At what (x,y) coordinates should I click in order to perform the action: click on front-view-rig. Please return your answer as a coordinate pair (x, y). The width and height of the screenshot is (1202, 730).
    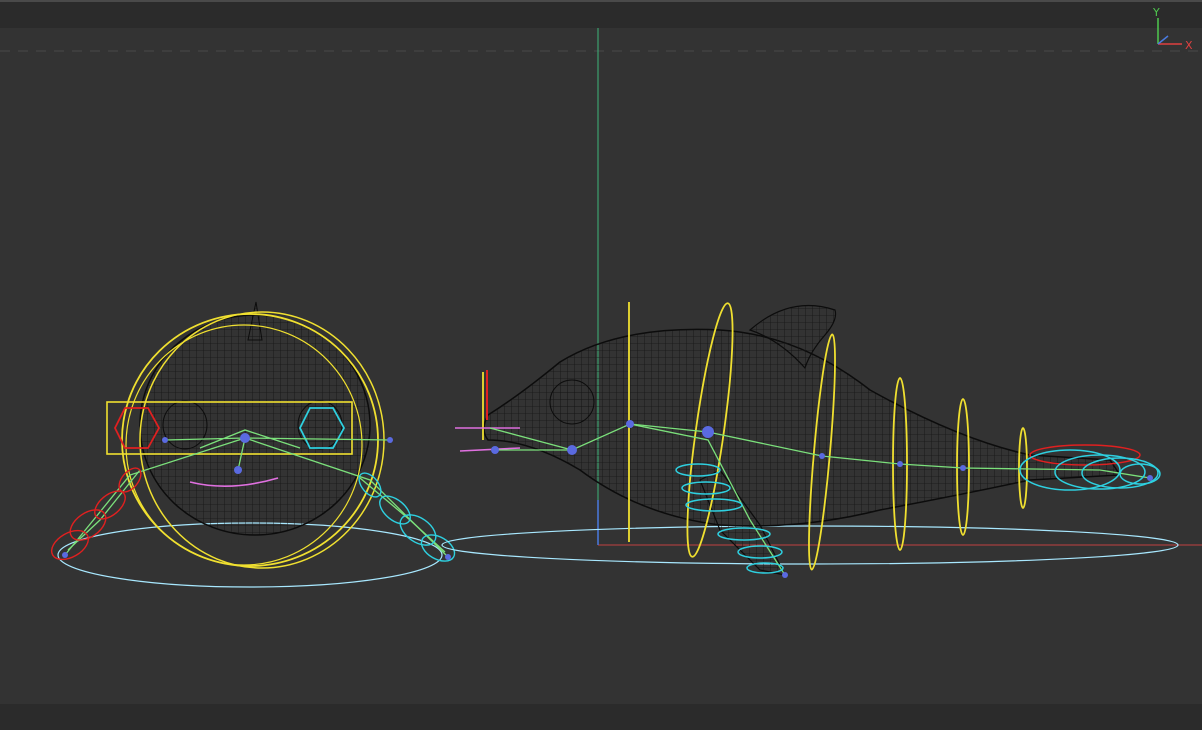
    Looking at the image, I should click on (253, 444).